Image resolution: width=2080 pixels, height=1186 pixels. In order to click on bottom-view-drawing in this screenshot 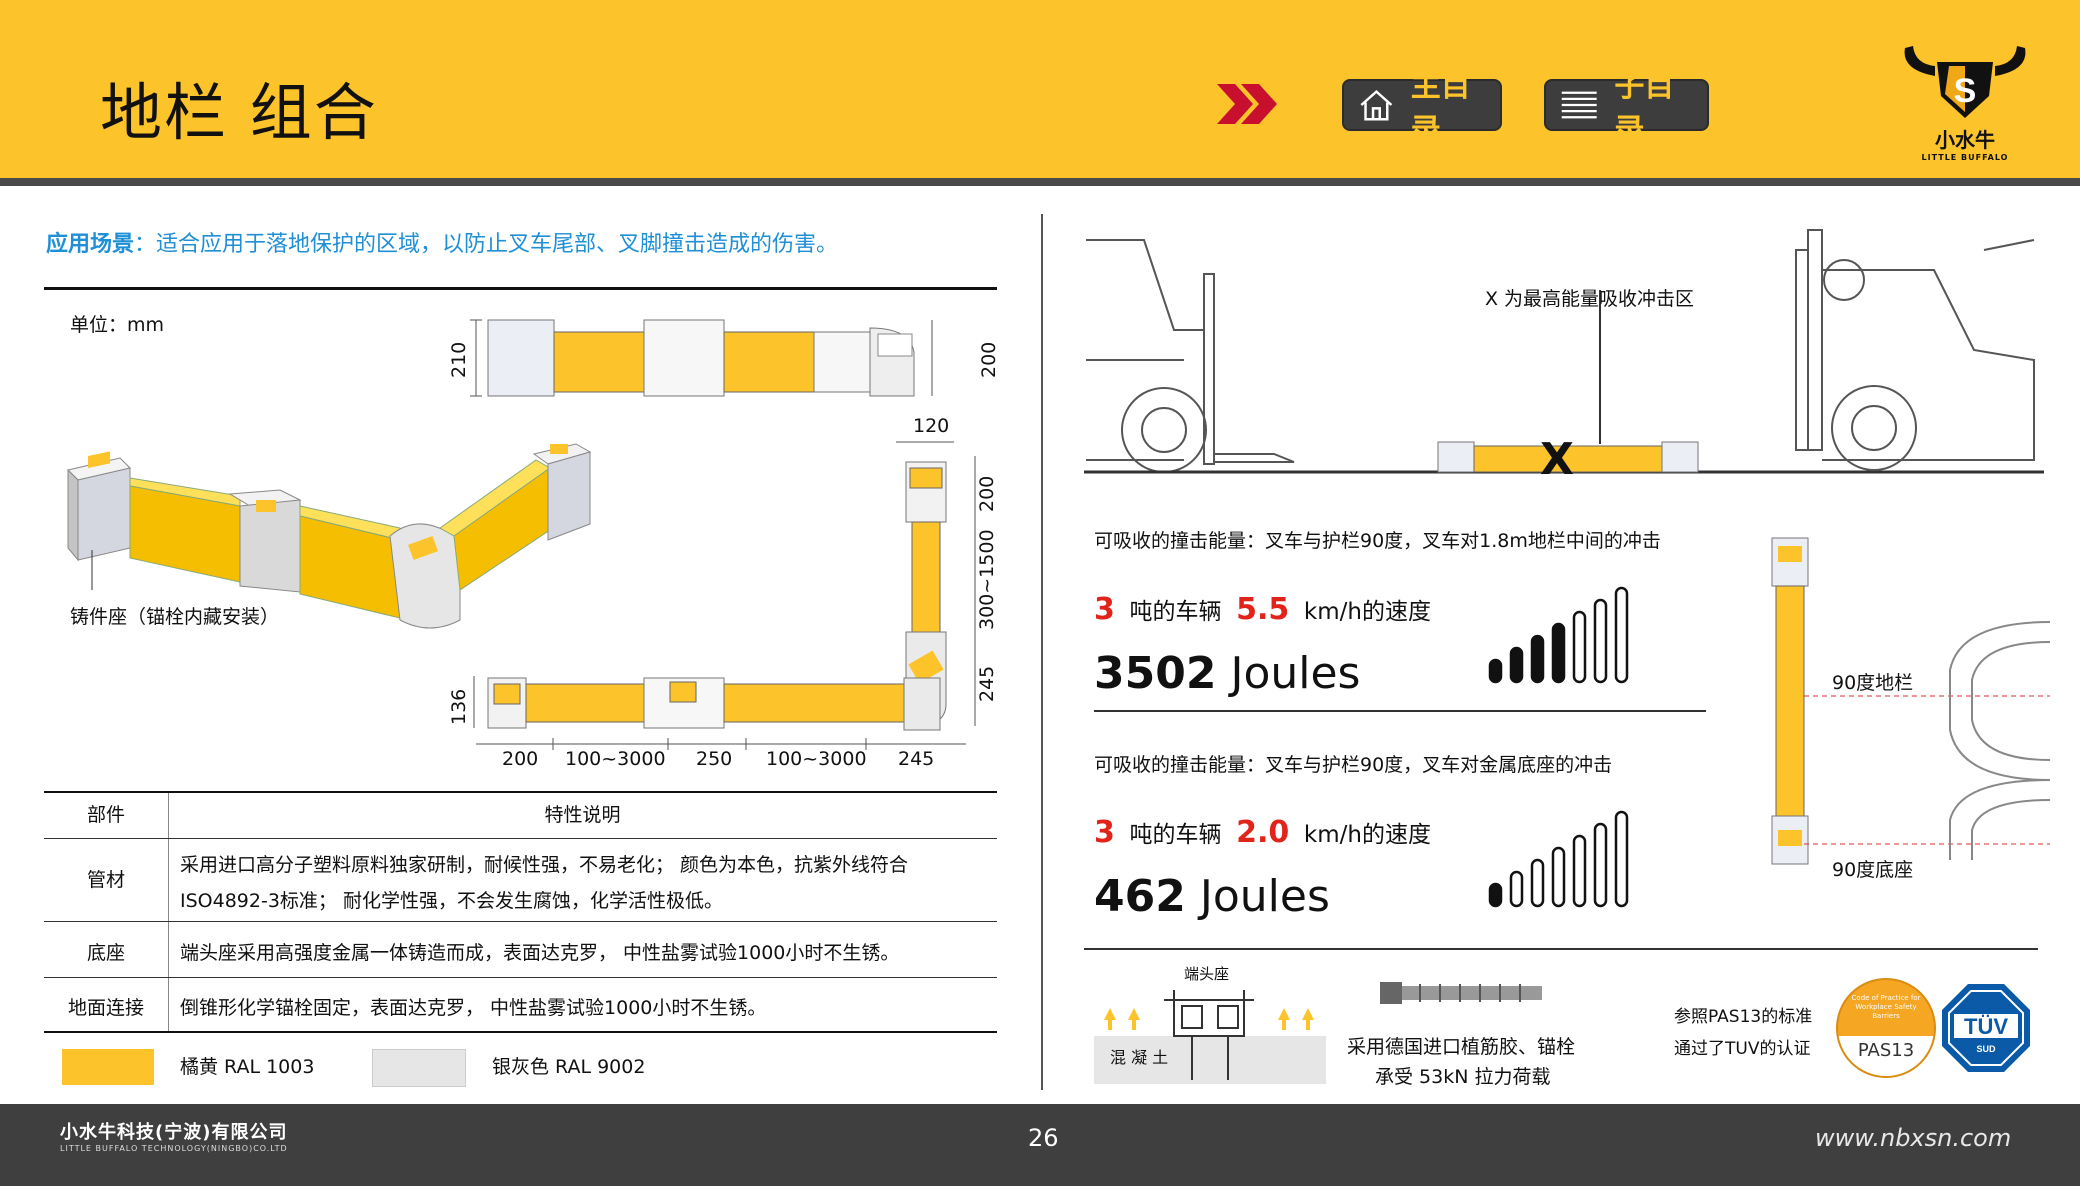, I will do `click(707, 703)`.